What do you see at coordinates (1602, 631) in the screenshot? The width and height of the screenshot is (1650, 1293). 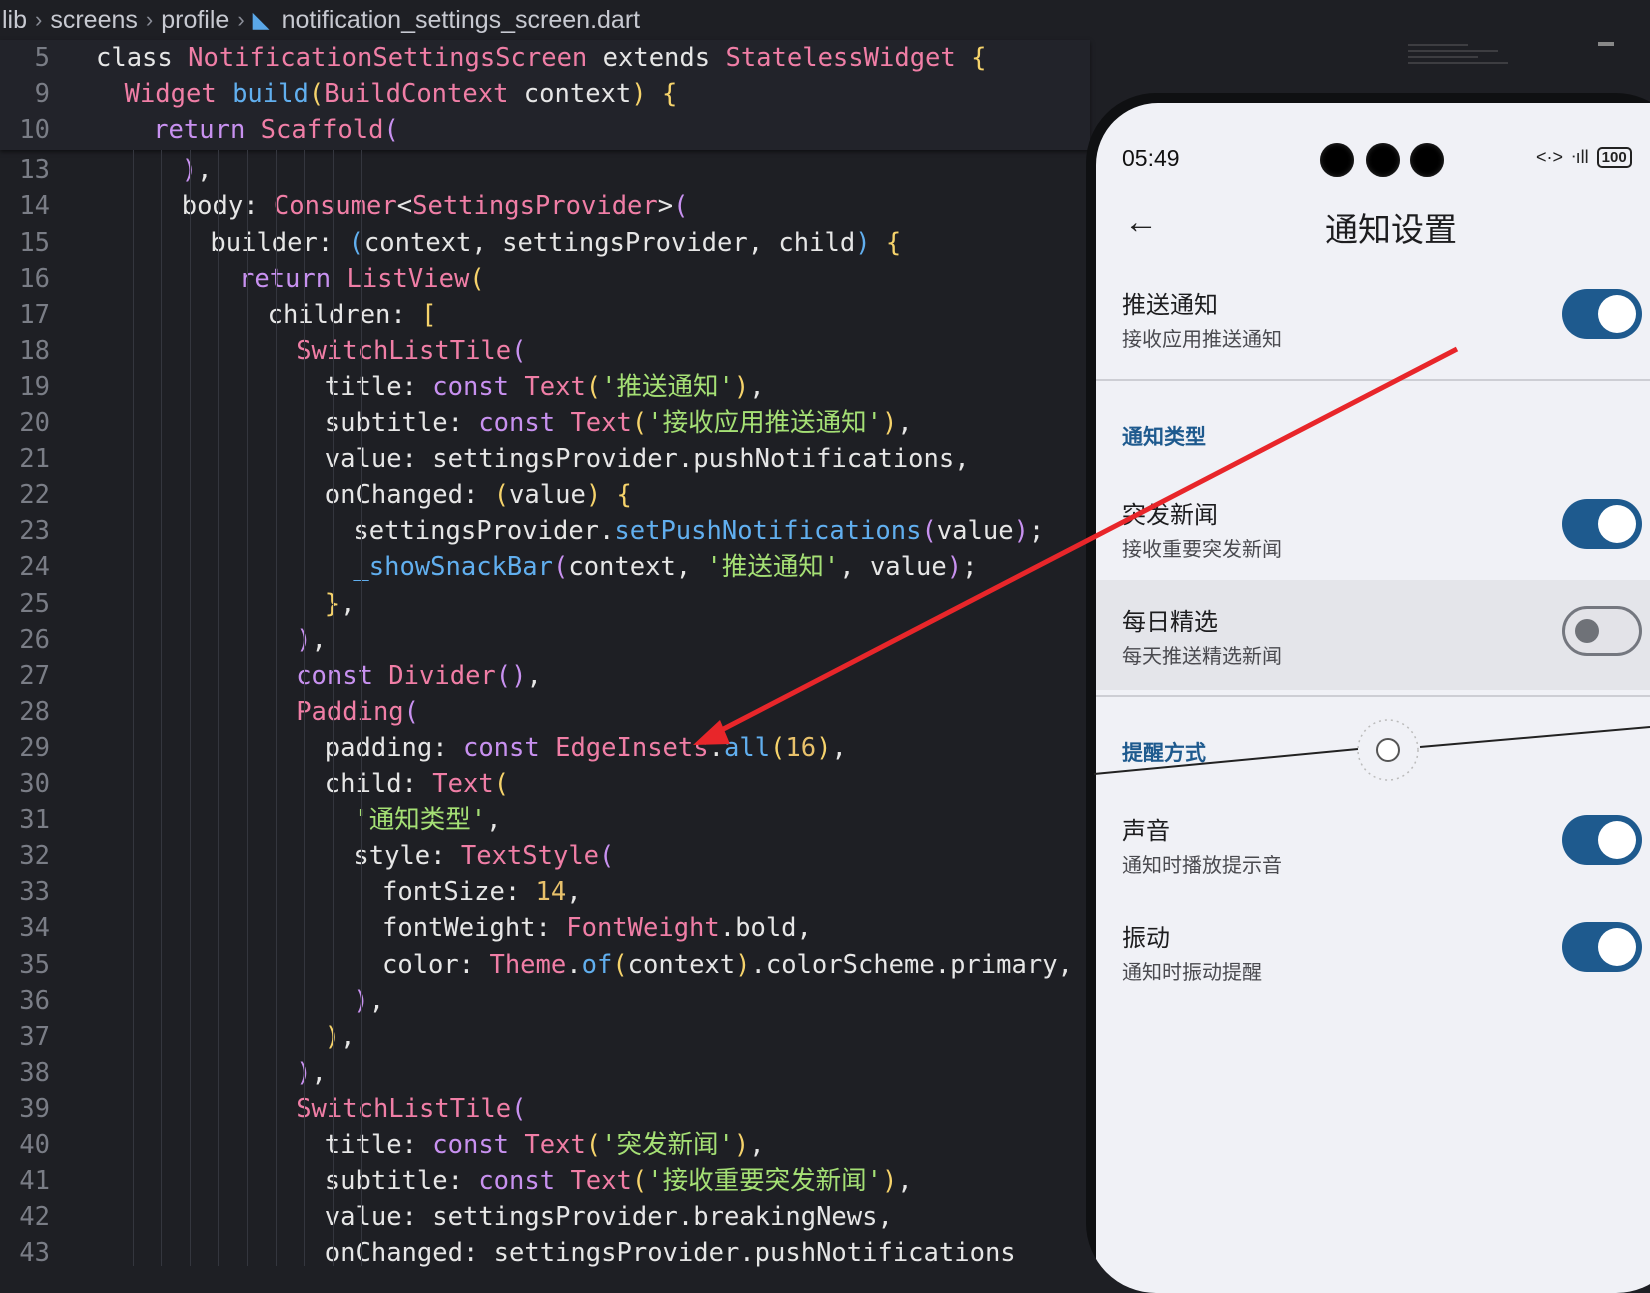 I see `daily-picks-toggle` at bounding box center [1602, 631].